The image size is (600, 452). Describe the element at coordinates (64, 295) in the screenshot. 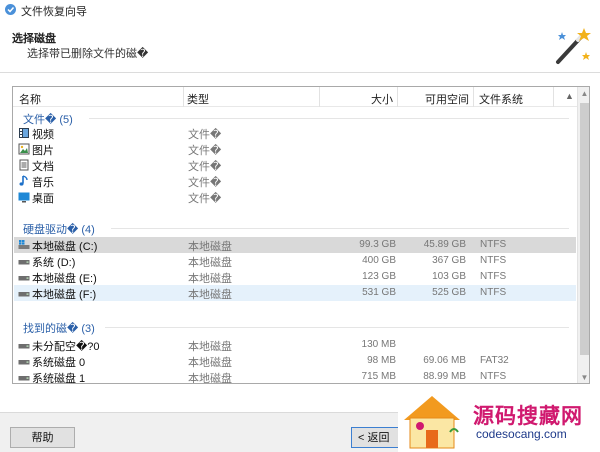

I see `item-name: 本地磁盘 (F:)` at that location.